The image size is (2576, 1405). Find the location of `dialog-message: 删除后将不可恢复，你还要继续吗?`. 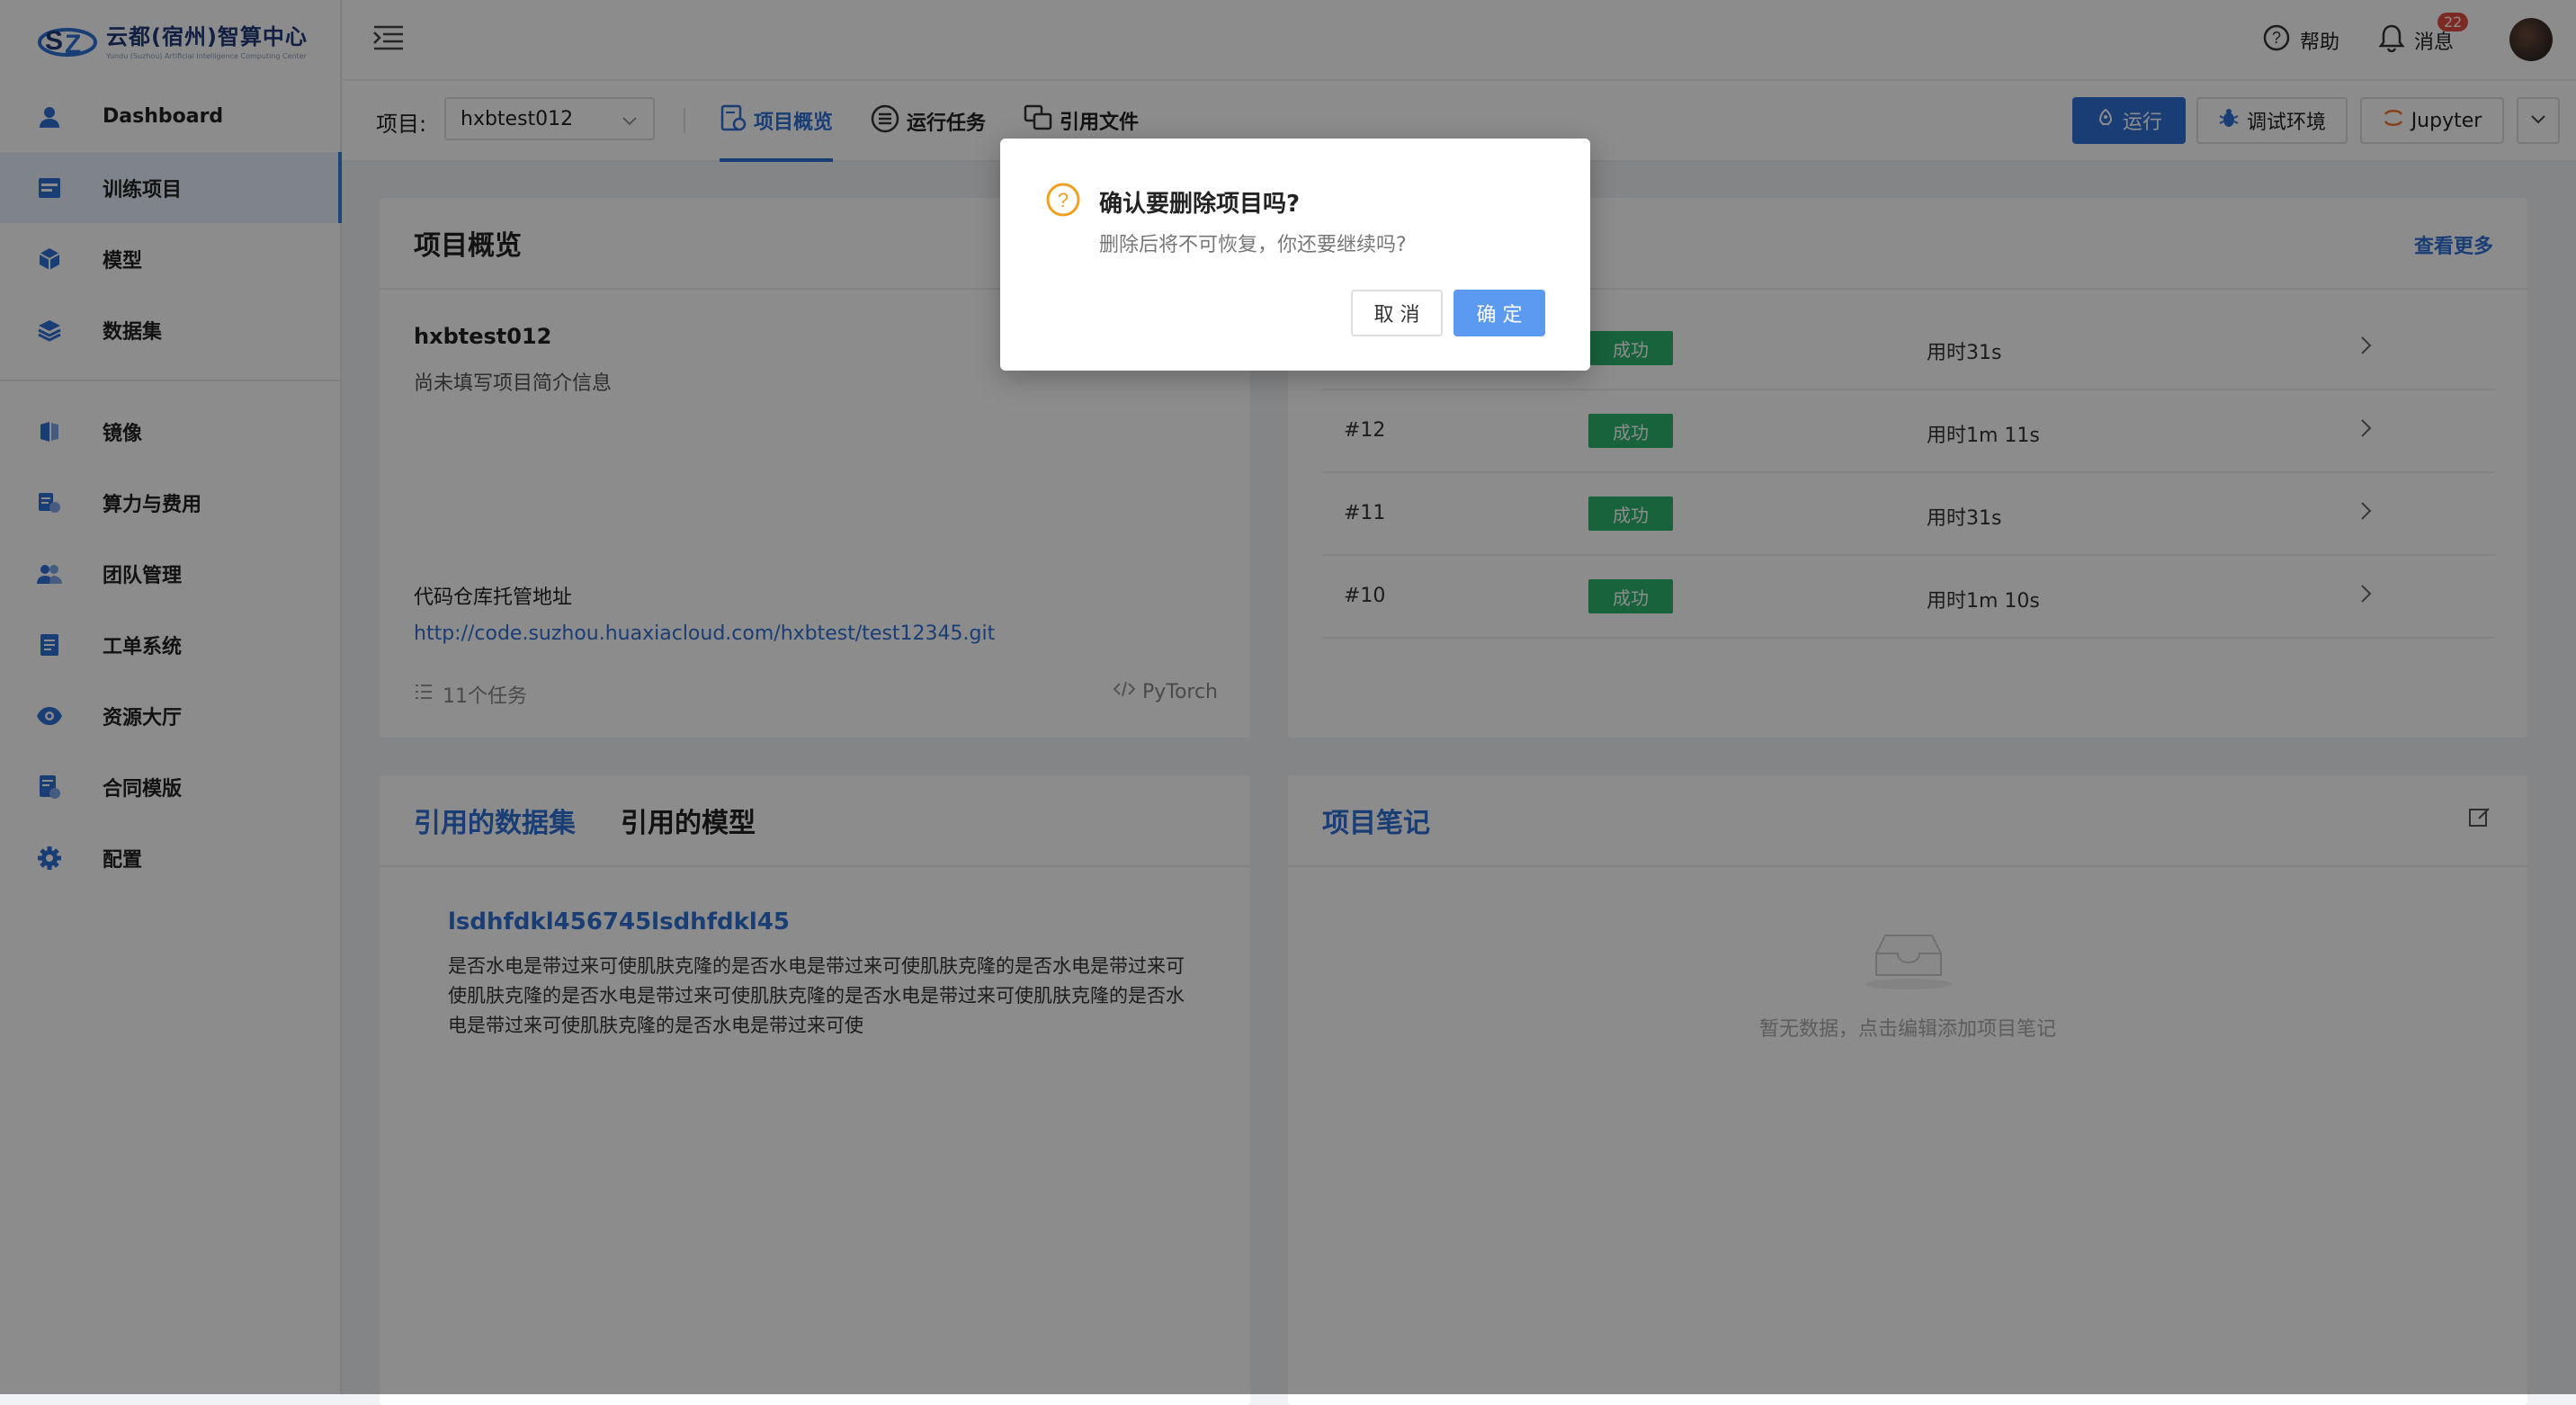

dialog-message: 删除后将不可恢复，你还要继续吗? is located at coordinates (1253, 245).